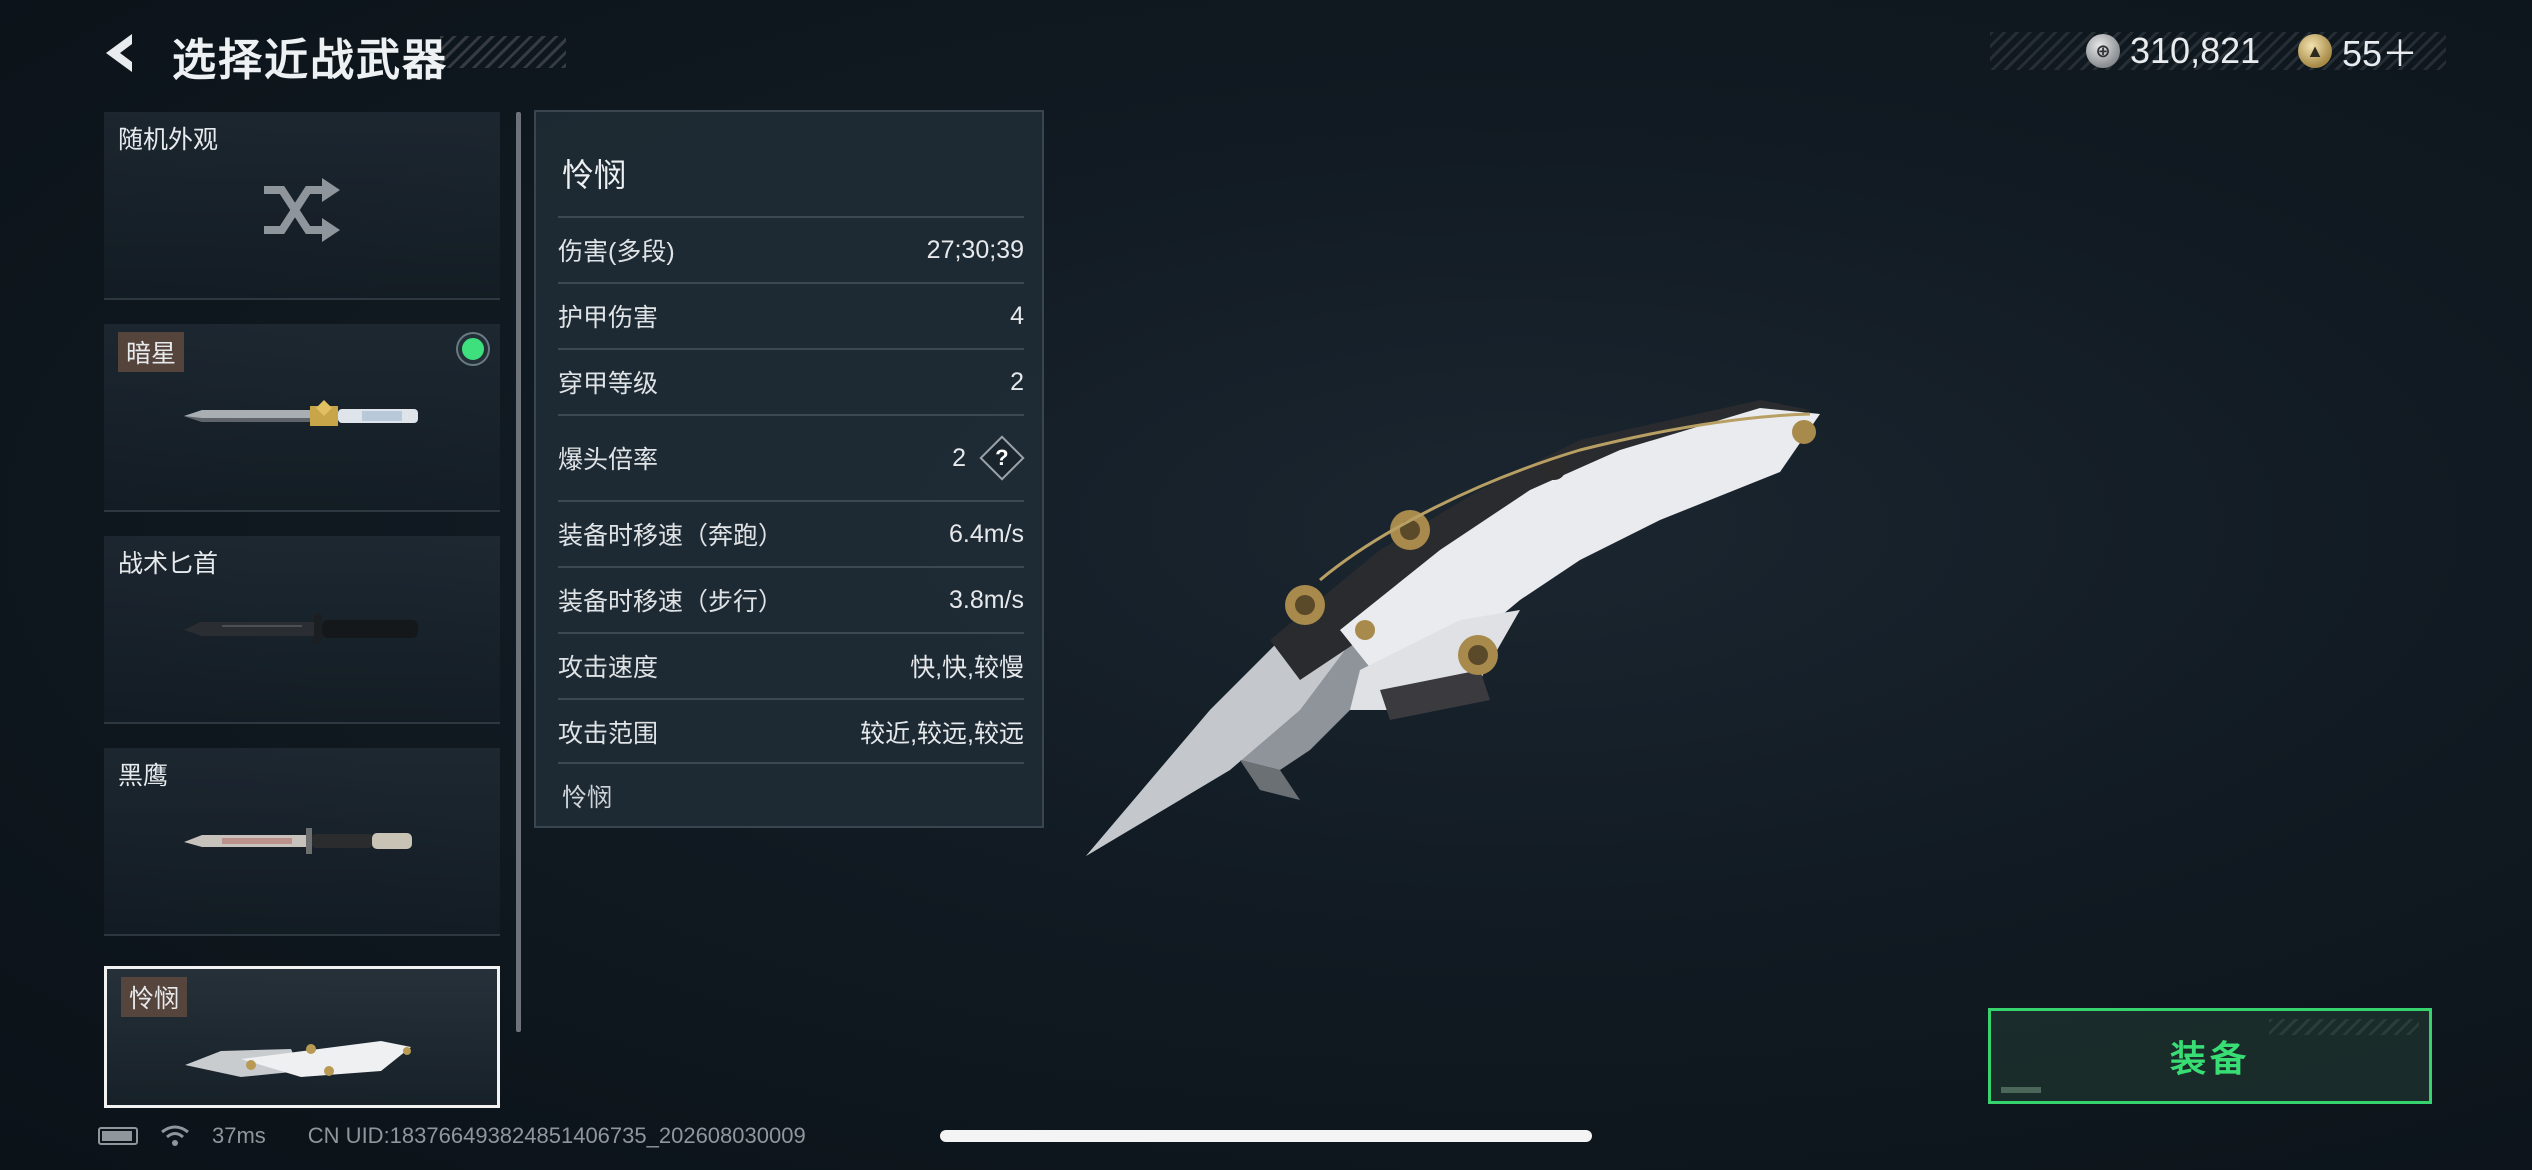 This screenshot has width=2532, height=1170. Describe the element at coordinates (2103, 51) in the screenshot. I see `coin-icon: ⊕` at that location.